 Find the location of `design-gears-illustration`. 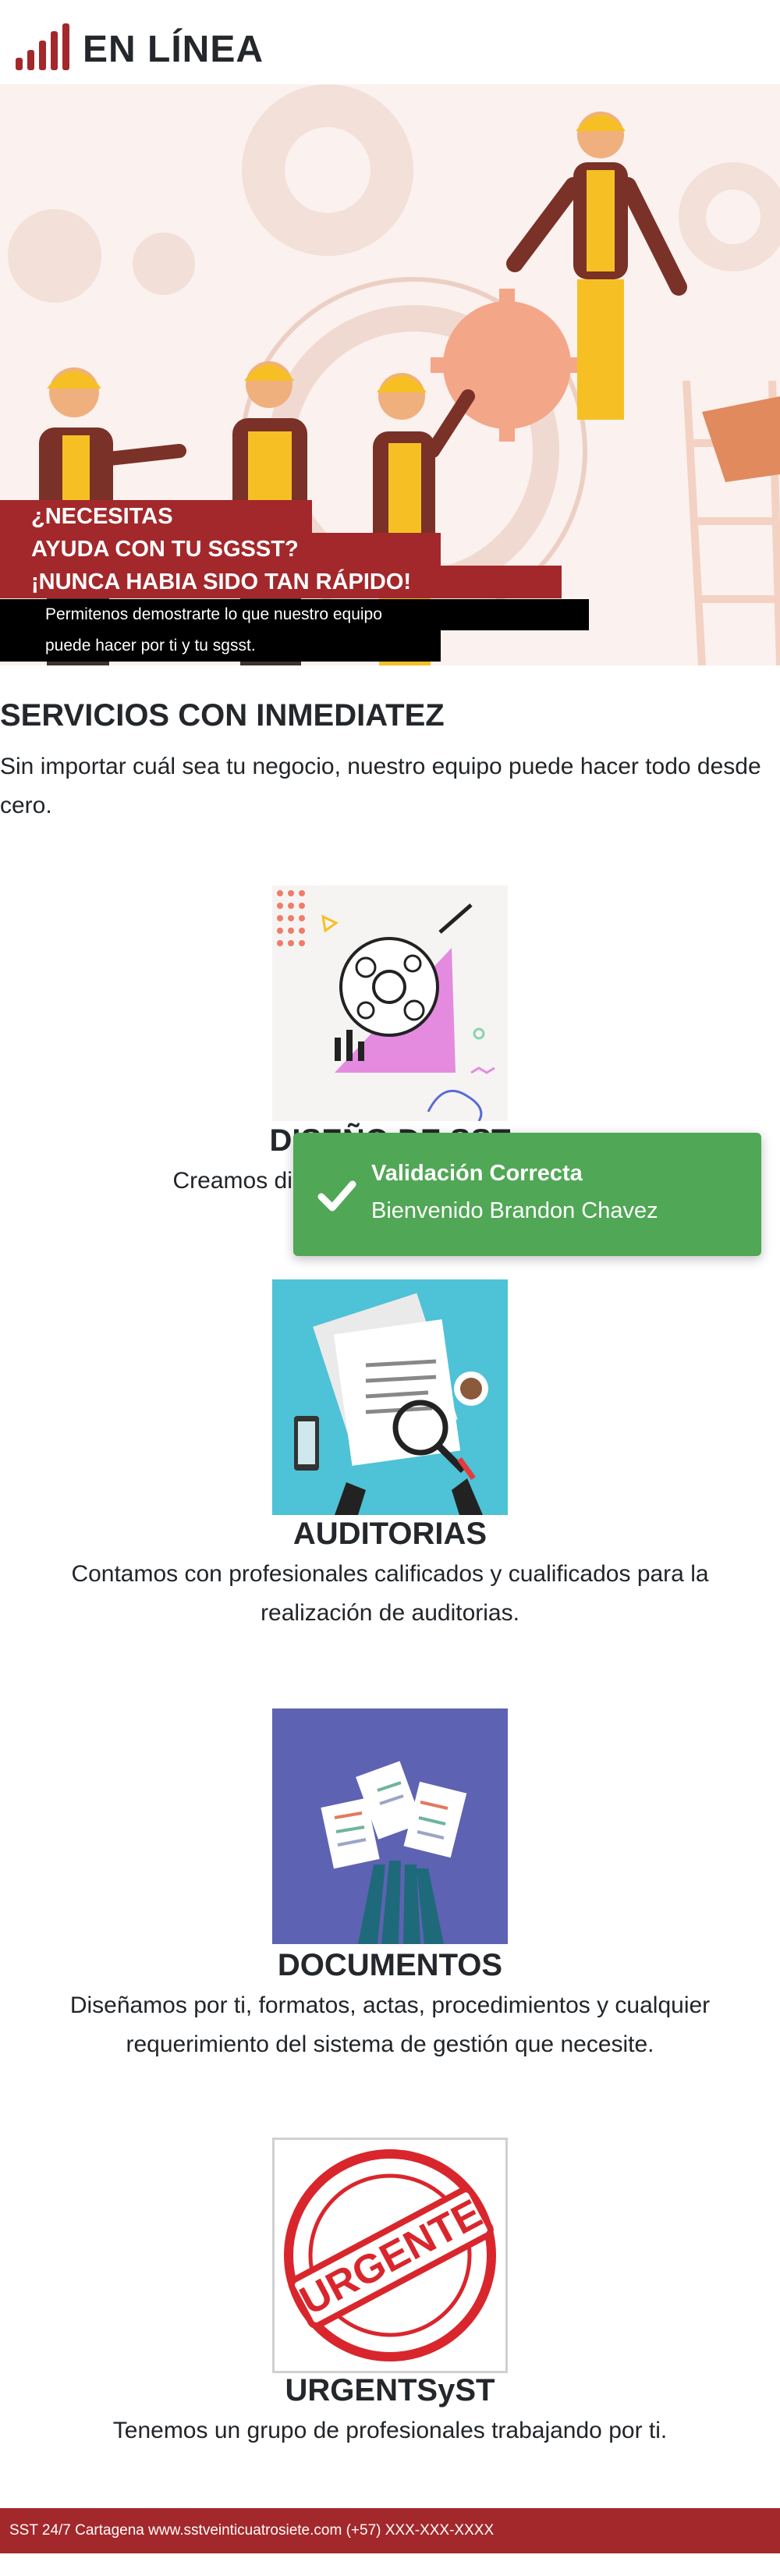

design-gears-illustration is located at coordinates (390, 1003).